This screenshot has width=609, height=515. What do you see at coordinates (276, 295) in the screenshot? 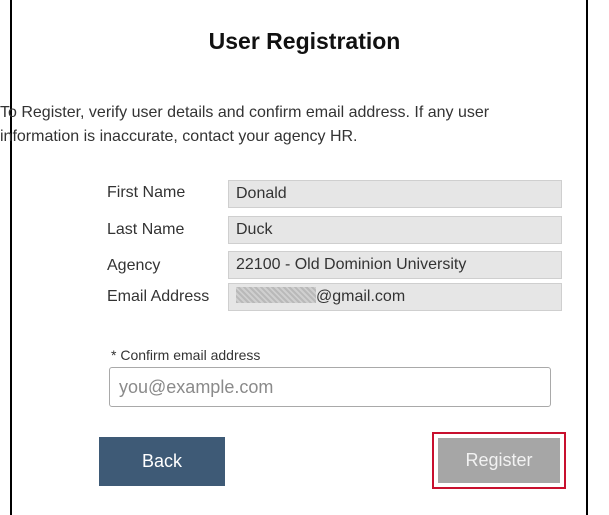
I see `redacted-email-username` at bounding box center [276, 295].